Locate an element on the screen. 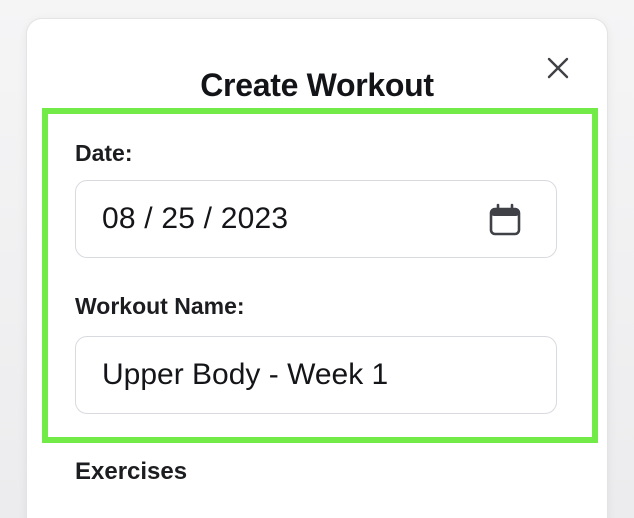  workout-name-value: Upper Body - Week 1 is located at coordinates (245, 374).